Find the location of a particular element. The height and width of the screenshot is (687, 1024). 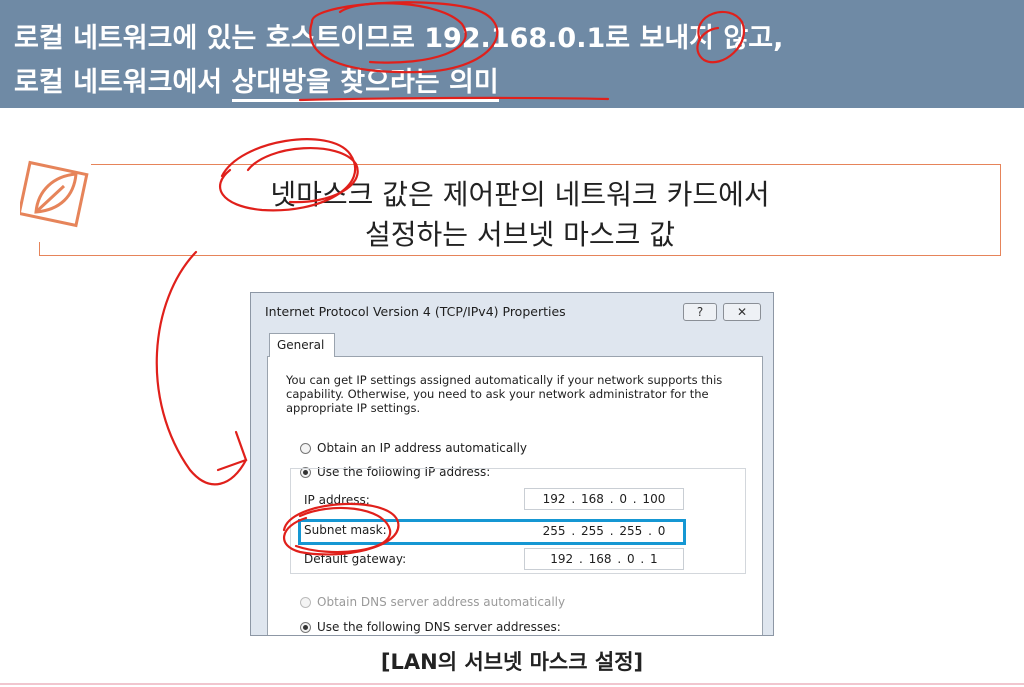

close-button: ✕ is located at coordinates (742, 312).